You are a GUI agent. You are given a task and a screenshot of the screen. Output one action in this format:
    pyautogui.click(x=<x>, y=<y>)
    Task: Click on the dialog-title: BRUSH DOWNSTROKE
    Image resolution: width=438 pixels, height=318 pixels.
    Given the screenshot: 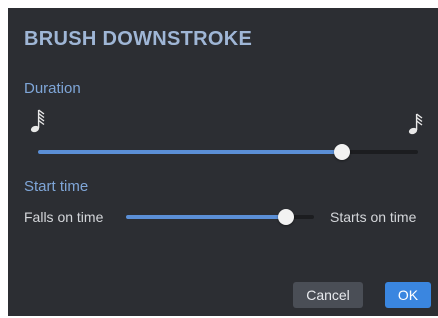 What is the action you would take?
    pyautogui.click(x=138, y=39)
    